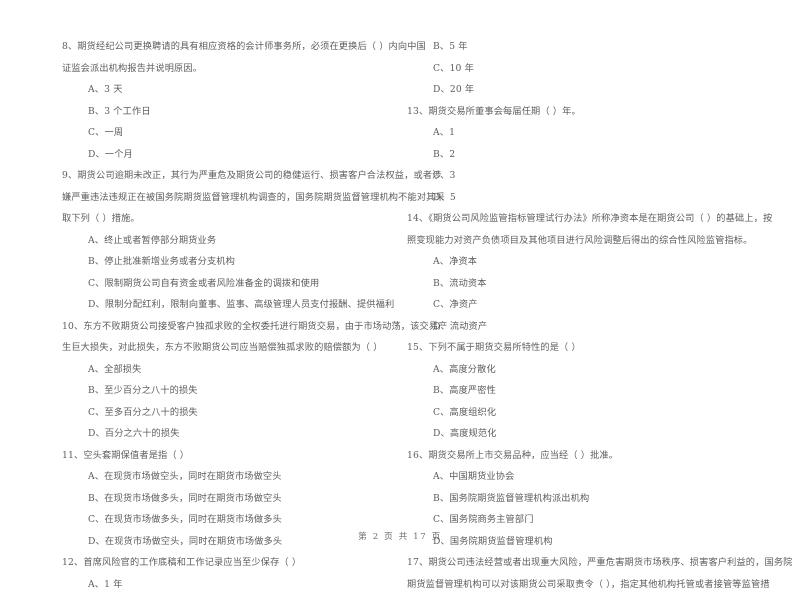 This screenshot has height=595, width=800. What do you see at coordinates (579, 284) in the screenshot?
I see `question-14-option-b: B、流动资本` at bounding box center [579, 284].